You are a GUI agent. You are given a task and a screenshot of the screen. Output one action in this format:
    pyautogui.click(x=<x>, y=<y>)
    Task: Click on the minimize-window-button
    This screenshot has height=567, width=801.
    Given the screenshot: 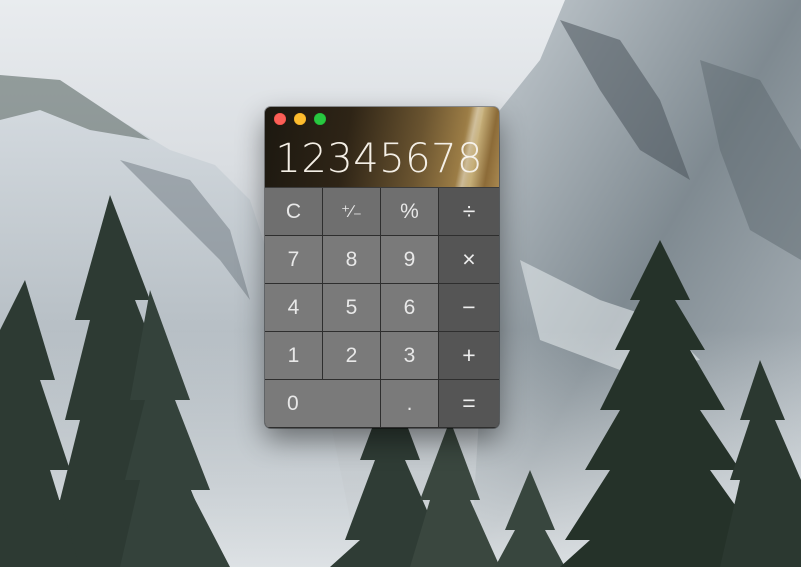 What is the action you would take?
    pyautogui.click(x=300, y=119)
    